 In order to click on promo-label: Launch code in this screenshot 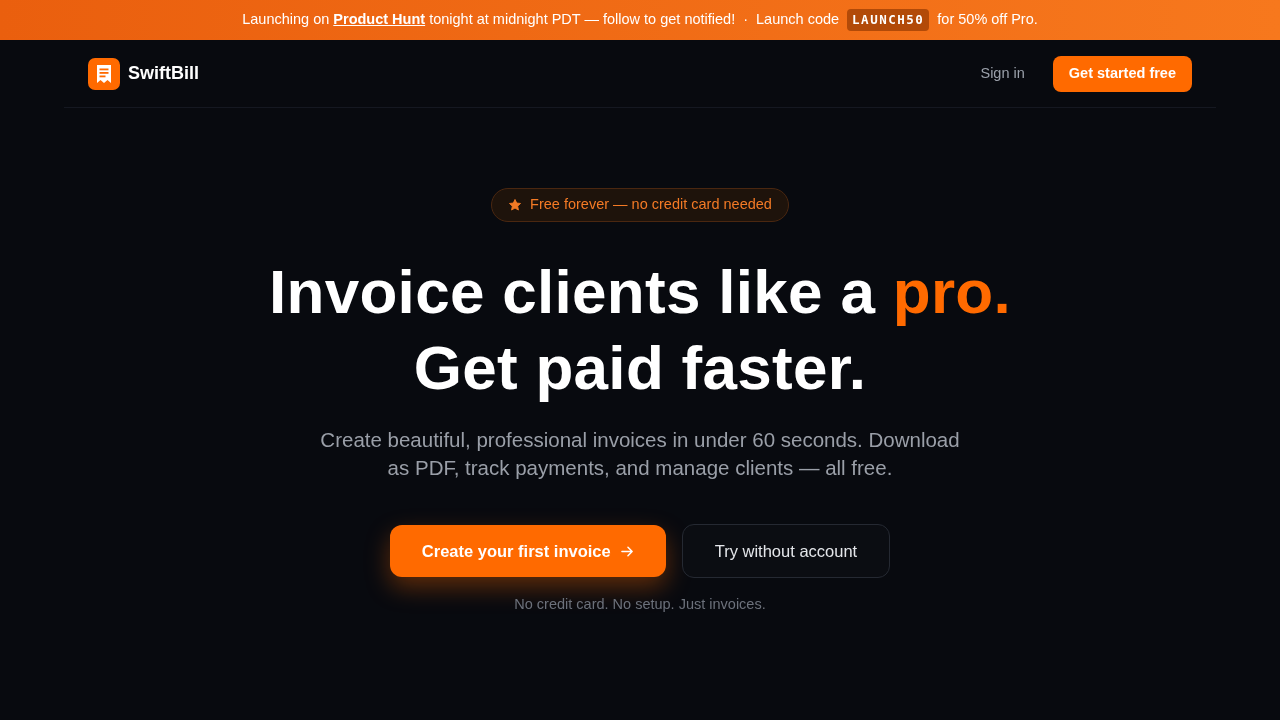, I will do `click(798, 20)`.